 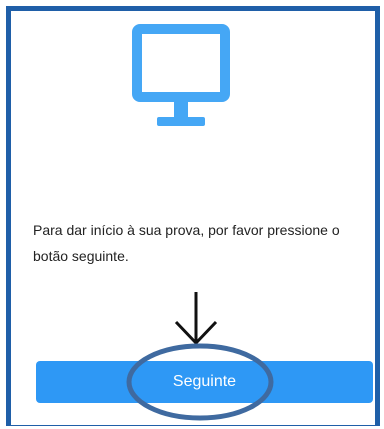 What do you see at coordinates (204, 382) in the screenshot?
I see `next-button: Seguinte` at bounding box center [204, 382].